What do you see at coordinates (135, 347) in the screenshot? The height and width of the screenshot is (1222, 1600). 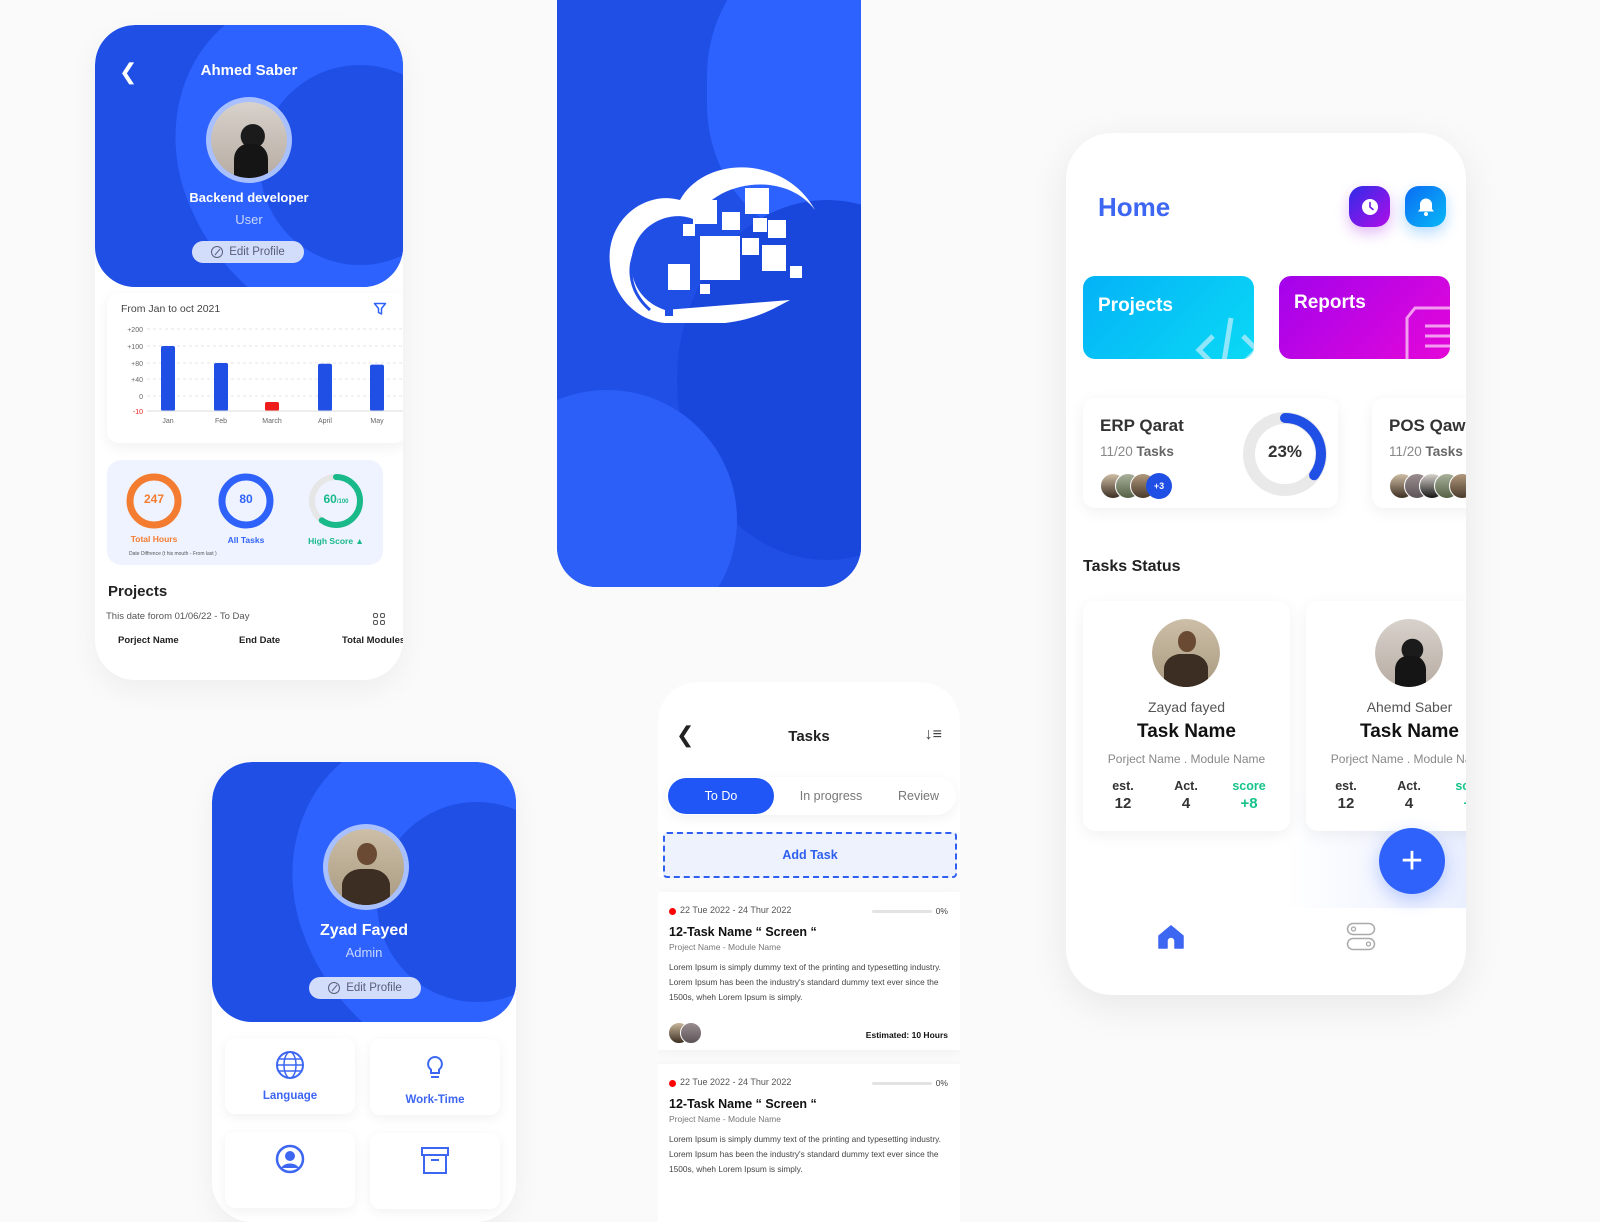 I see `y-tick-label: +100` at bounding box center [135, 347].